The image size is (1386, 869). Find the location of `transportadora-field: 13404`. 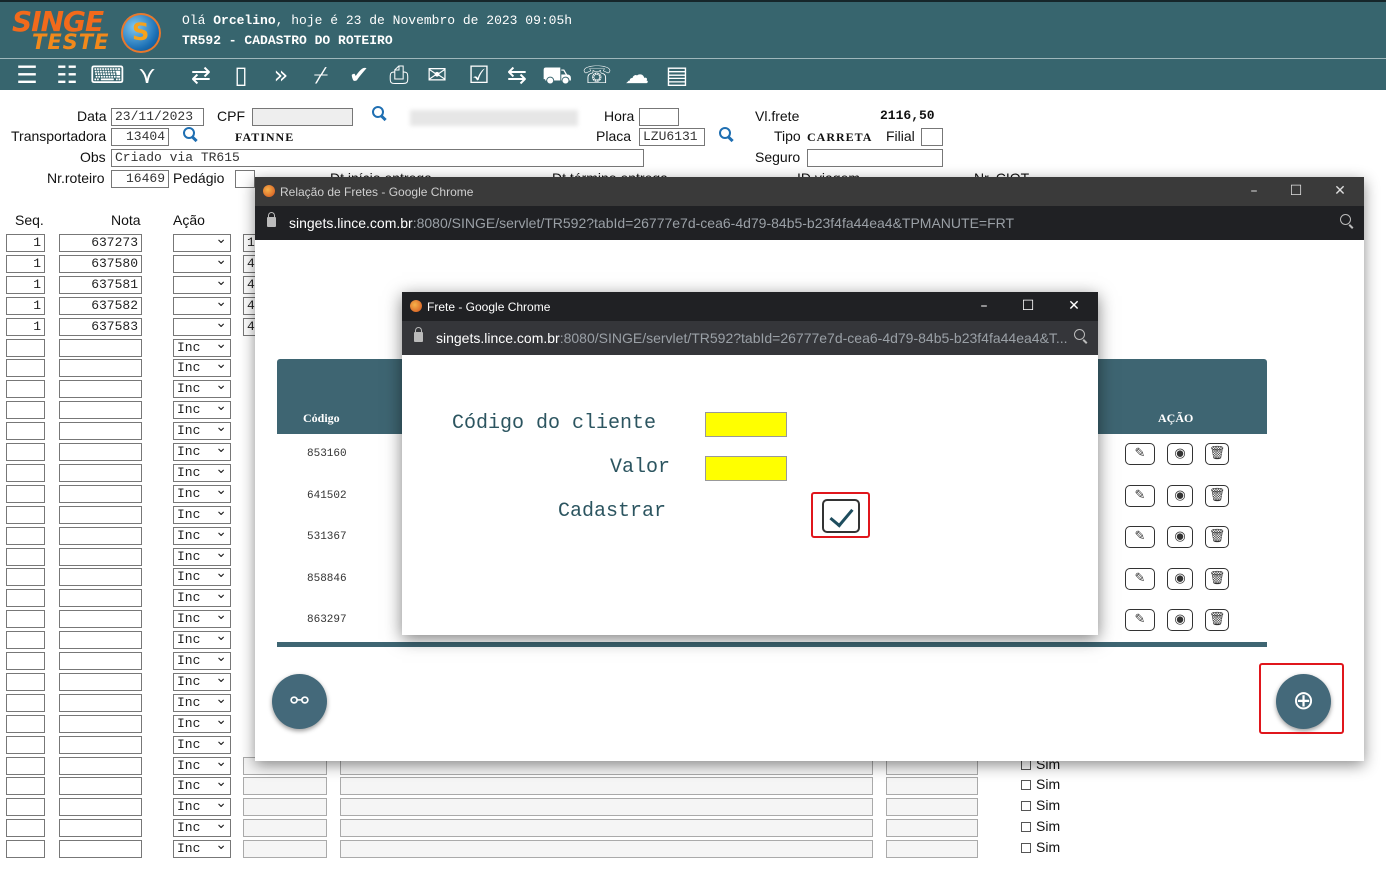

transportadora-field: 13404 is located at coordinates (140, 137).